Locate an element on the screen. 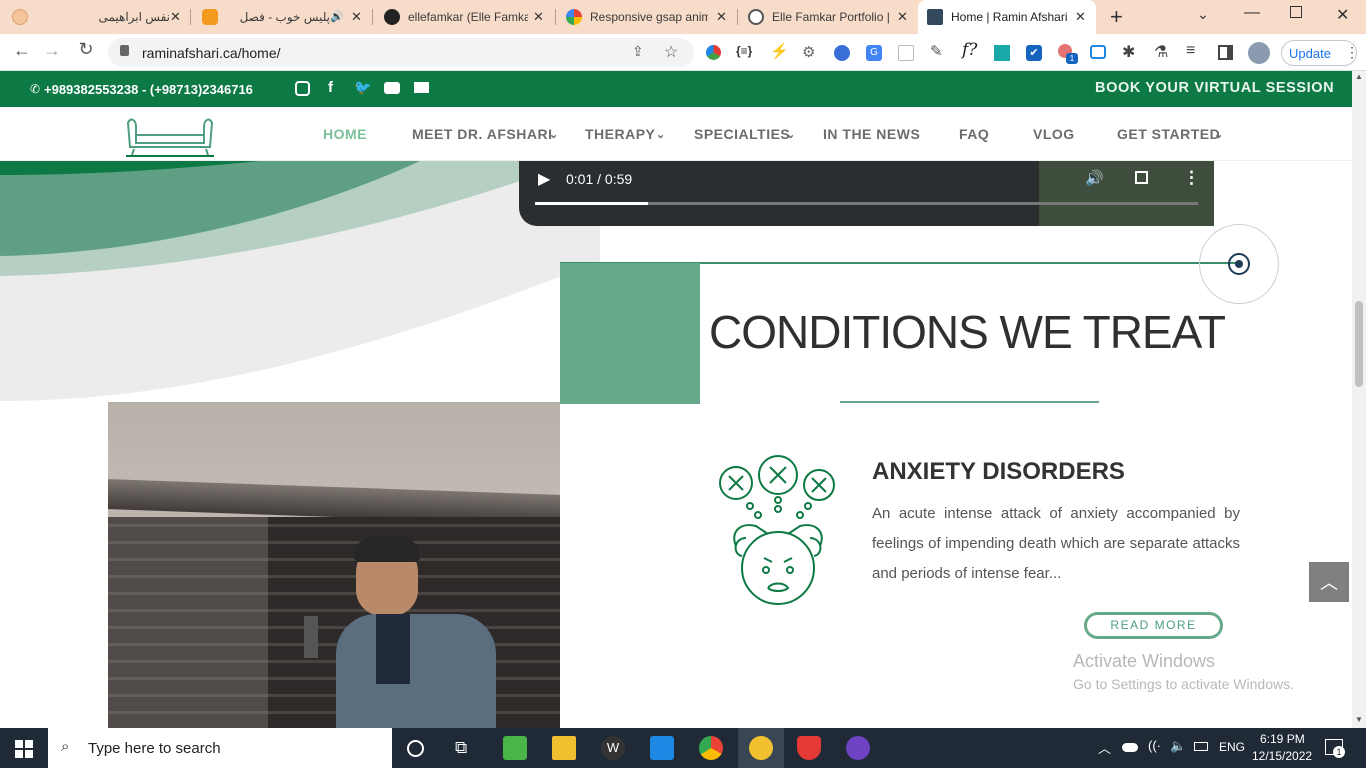 The height and width of the screenshot is (768, 1366). fullscreen-icon is located at coordinates (1141, 177).